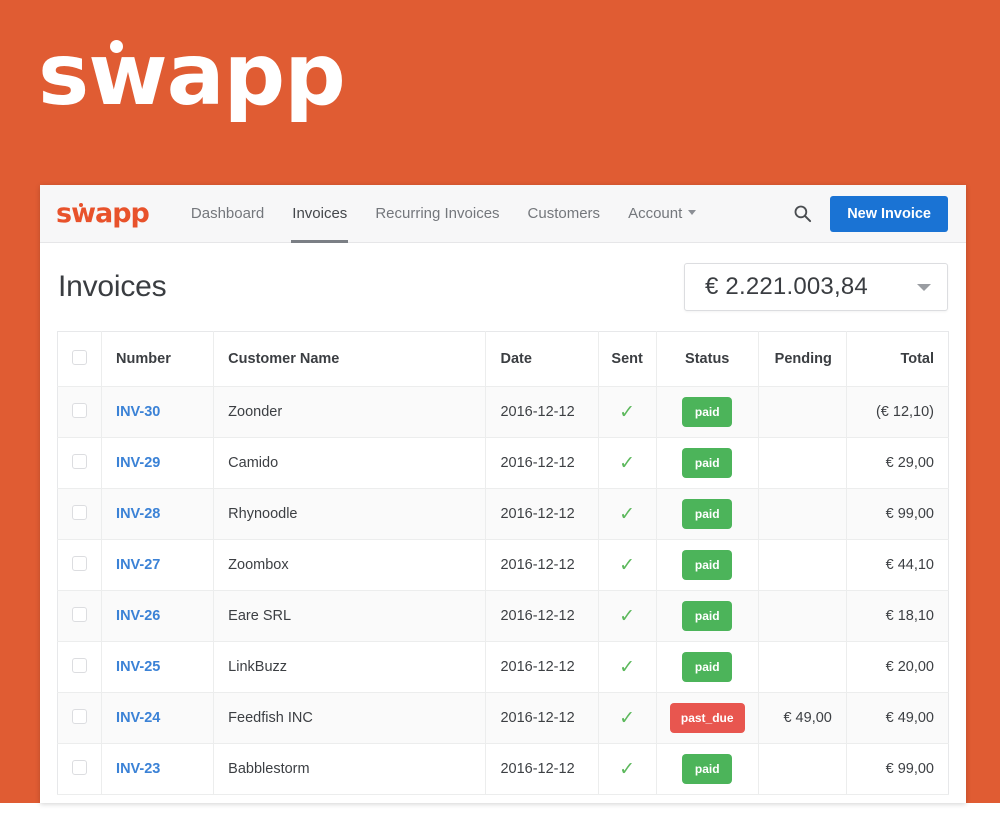 This screenshot has height=831, width=1000. I want to click on nav-item-recurring-invoices: Recurring Invoices, so click(437, 214).